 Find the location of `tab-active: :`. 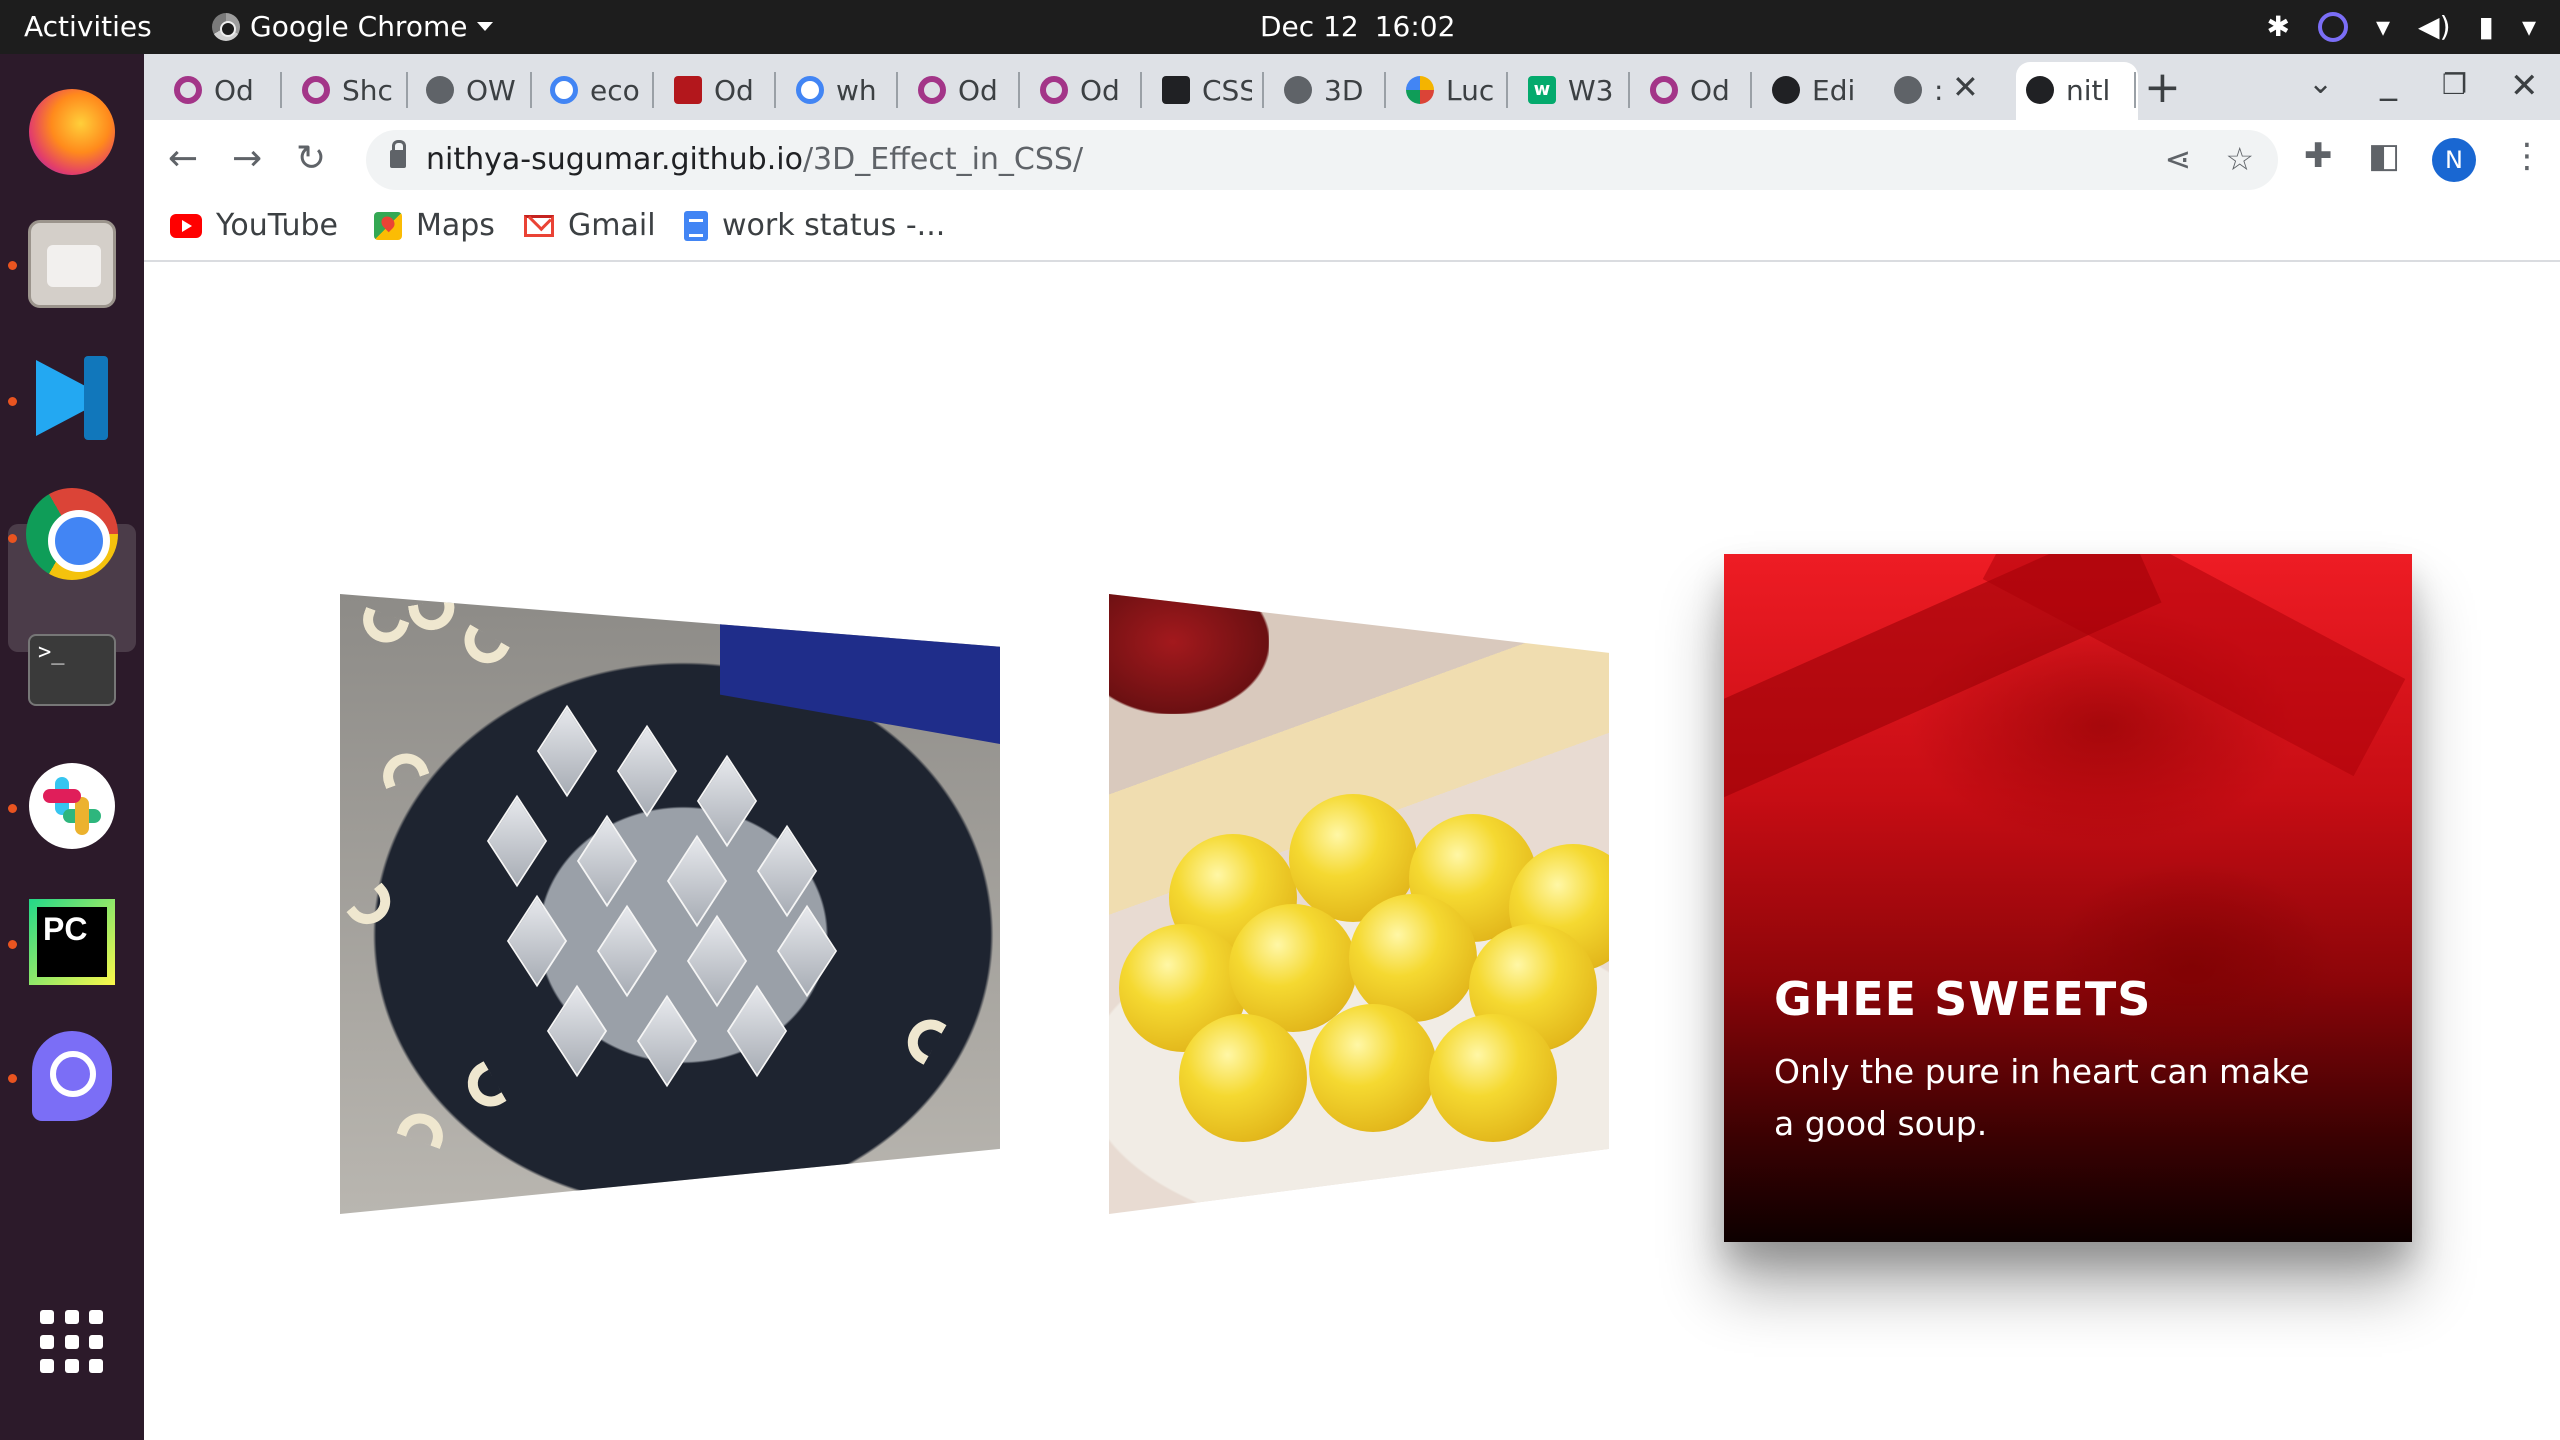

tab-active: : is located at coordinates (1904, 90).